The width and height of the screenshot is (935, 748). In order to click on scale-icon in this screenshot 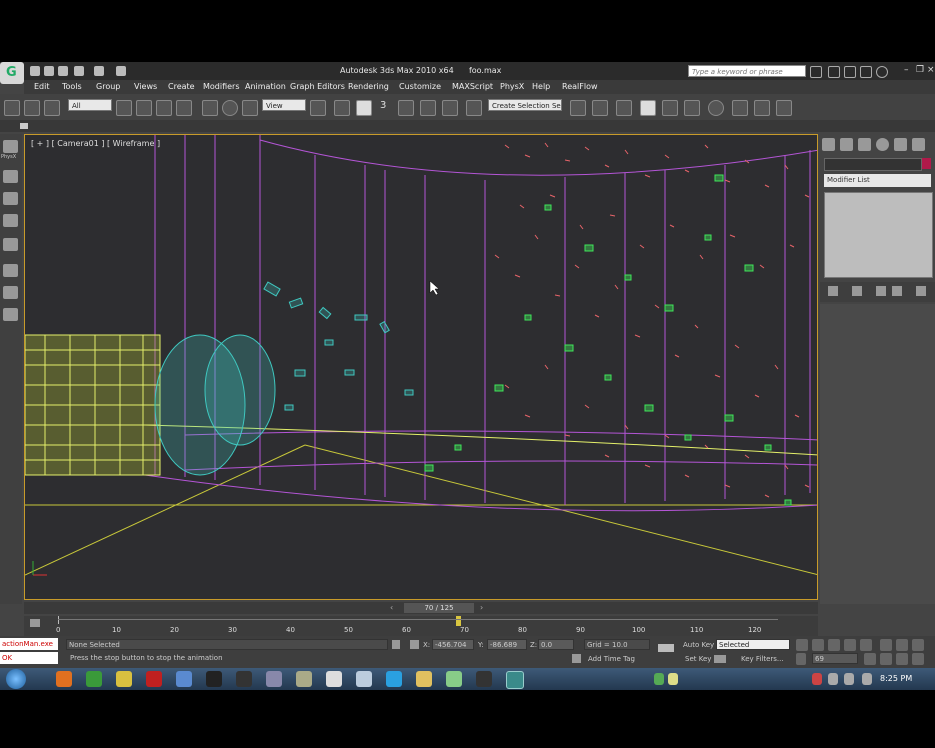, I will do `click(250, 108)`.